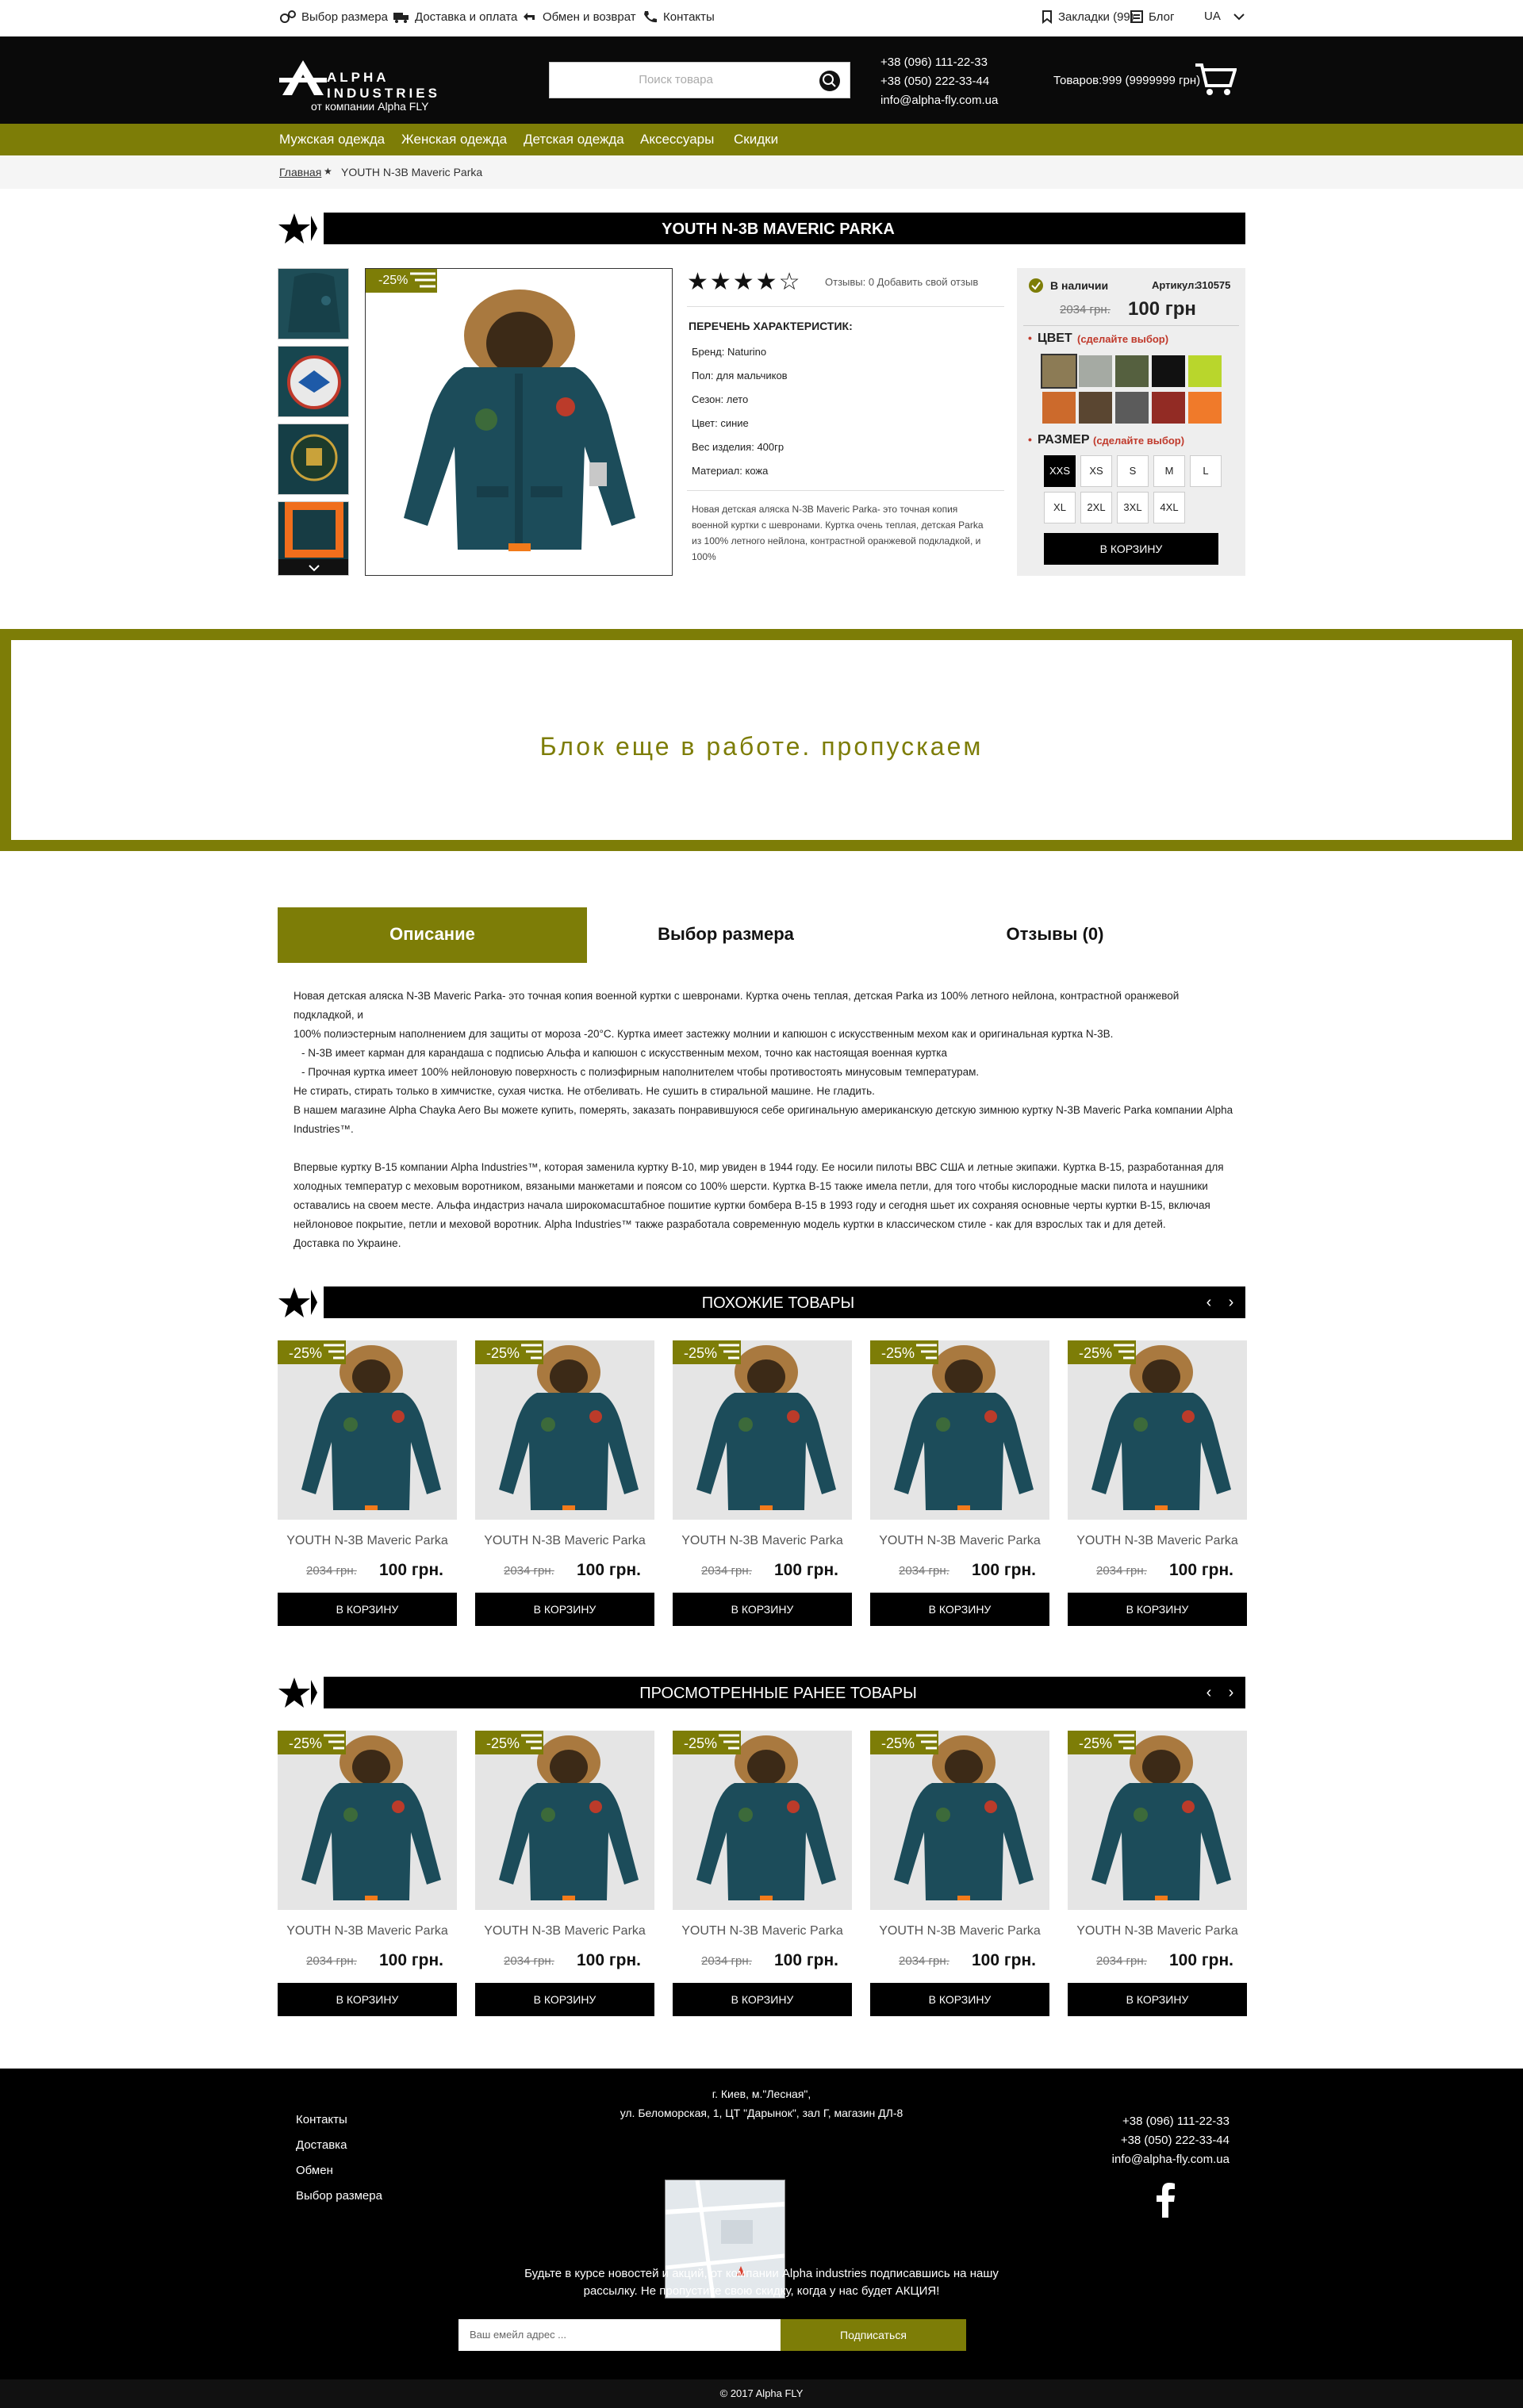 The height and width of the screenshot is (2408, 1523). Describe the element at coordinates (366, 84) in the screenshot. I see `logo: ALPHA INDUSTRIES от компании Alpha FLY` at that location.